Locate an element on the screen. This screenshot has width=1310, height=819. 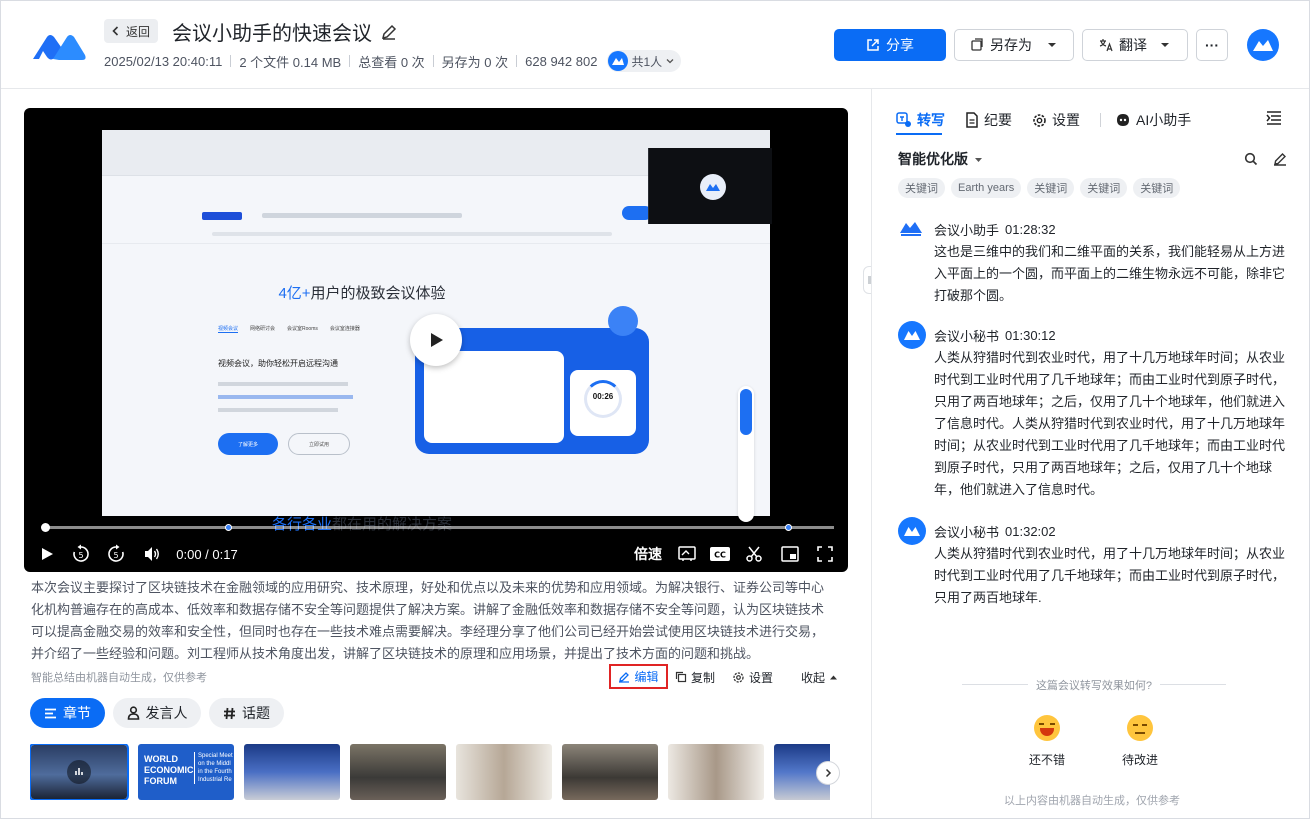
share-button: 分享 is located at coordinates (890, 45).